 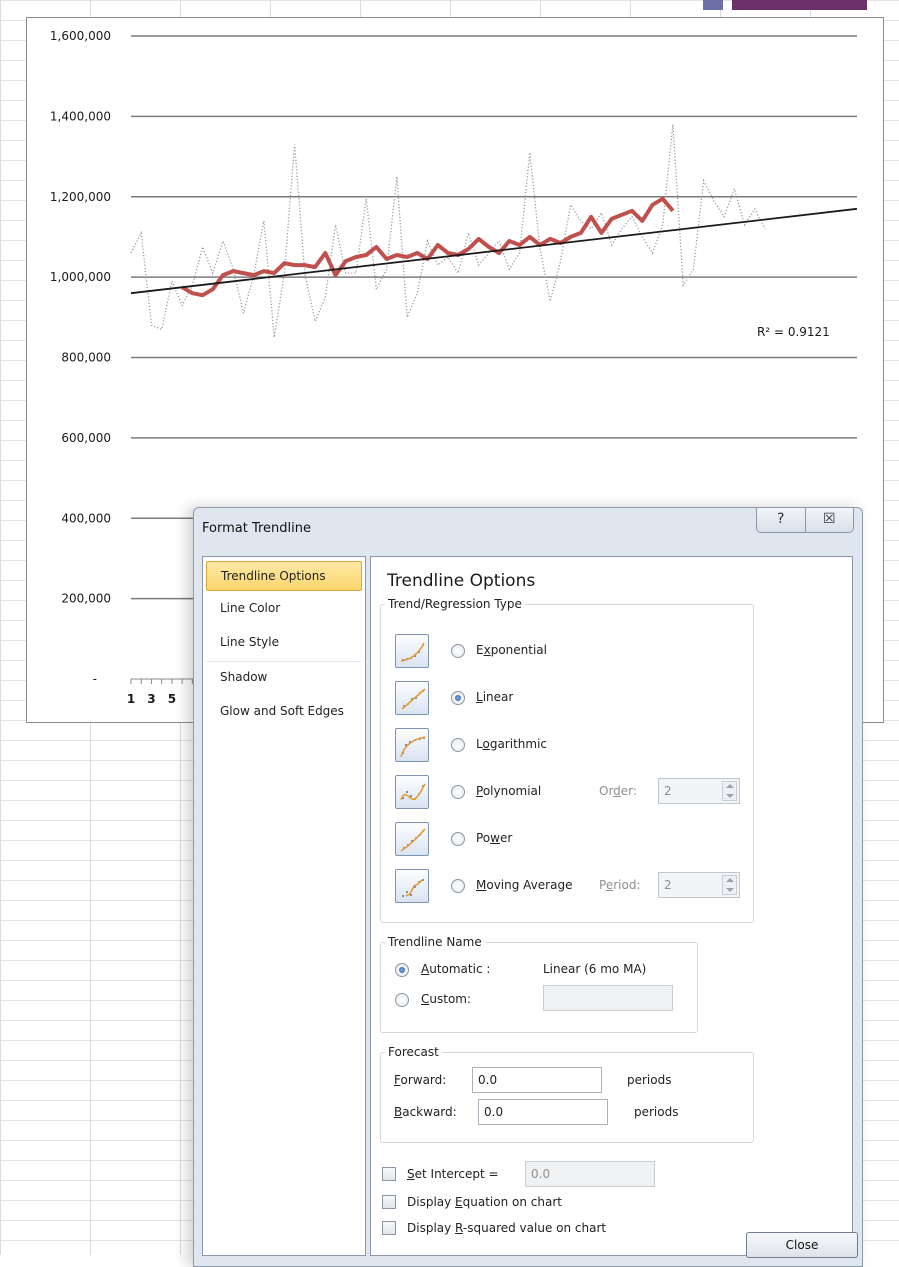 I want to click on order-value: 2, so click(x=668, y=791).